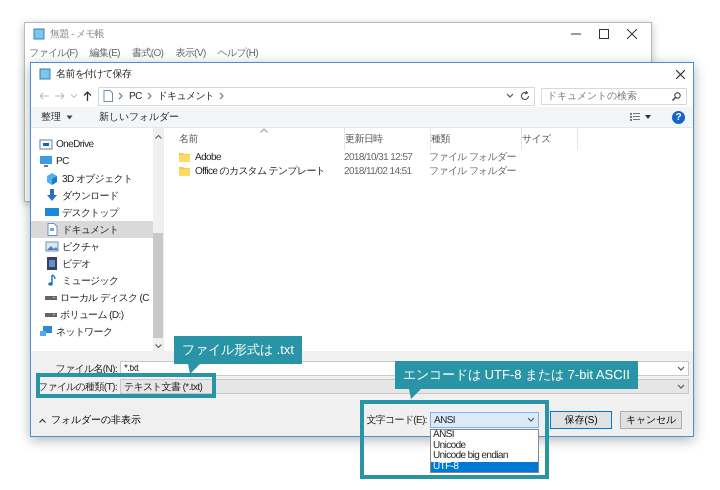 The image size is (720, 490). I want to click on field-label: ファイルの種類(T):, so click(77, 387).